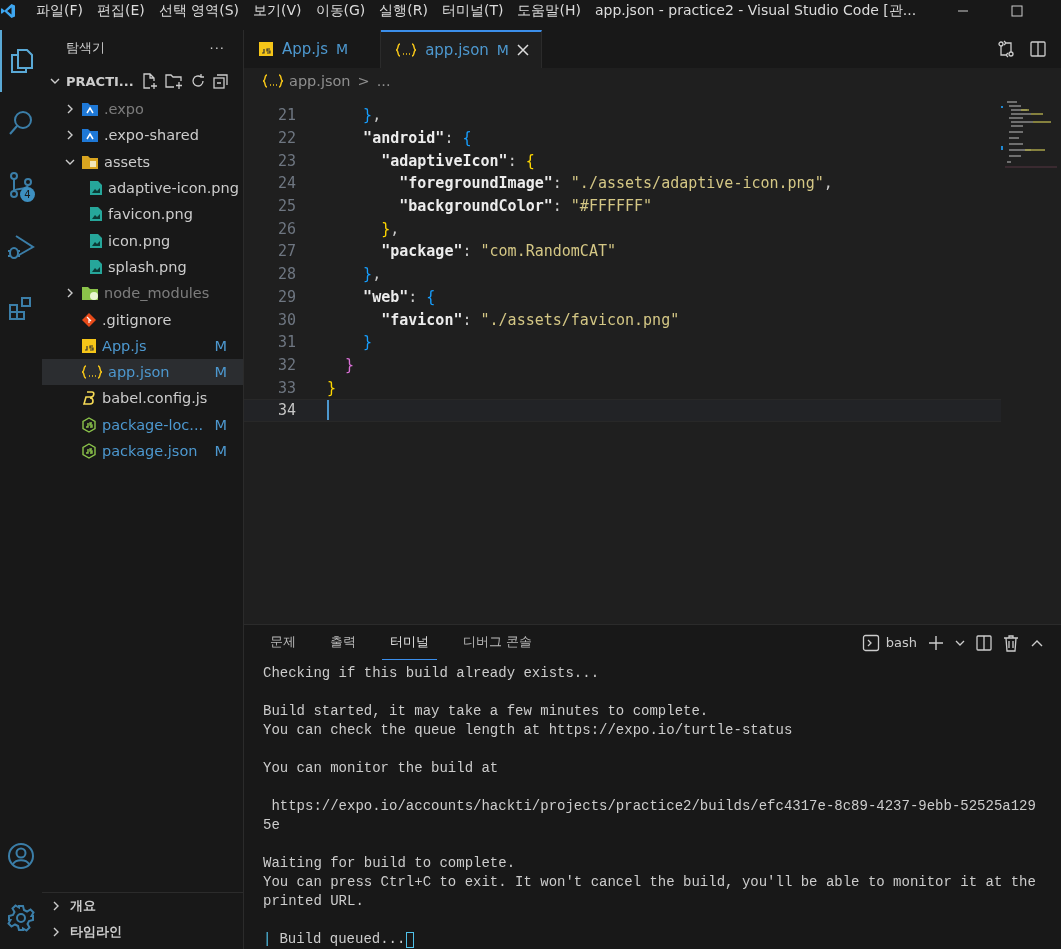 This screenshot has height=949, width=1061. Describe the element at coordinates (89, 319) in the screenshot. I see `diamond-icon` at that location.